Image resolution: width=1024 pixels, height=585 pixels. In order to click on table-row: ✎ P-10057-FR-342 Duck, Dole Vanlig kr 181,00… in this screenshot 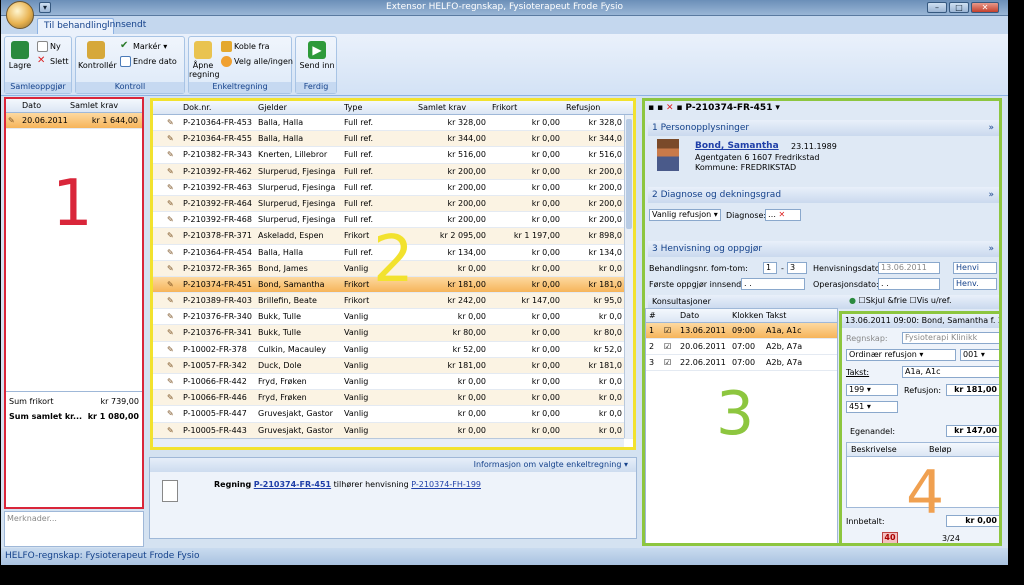, I will do `click(393, 365)`.